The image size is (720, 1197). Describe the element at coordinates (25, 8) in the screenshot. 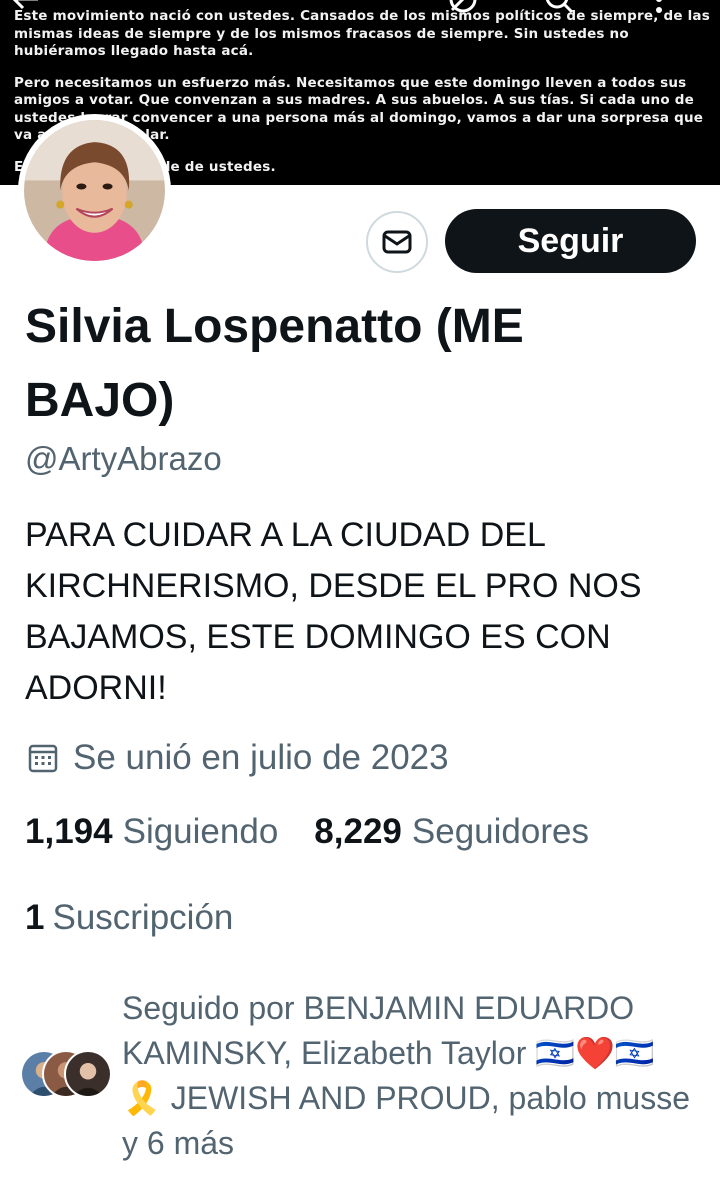

I see `back-arrow-icon` at that location.